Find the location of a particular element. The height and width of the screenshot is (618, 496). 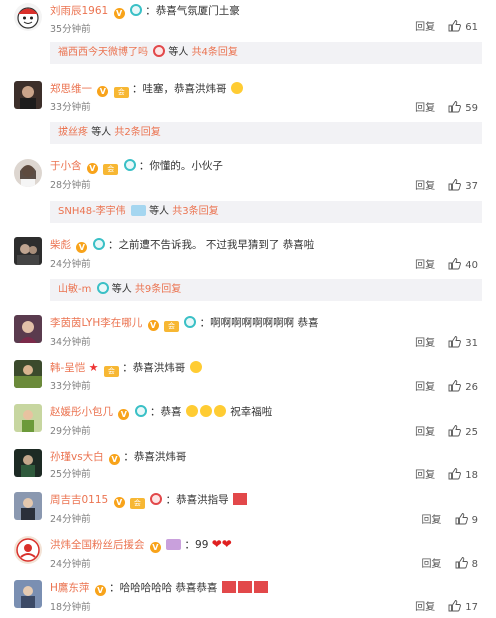

like-button: 26 is located at coordinates (463, 386).